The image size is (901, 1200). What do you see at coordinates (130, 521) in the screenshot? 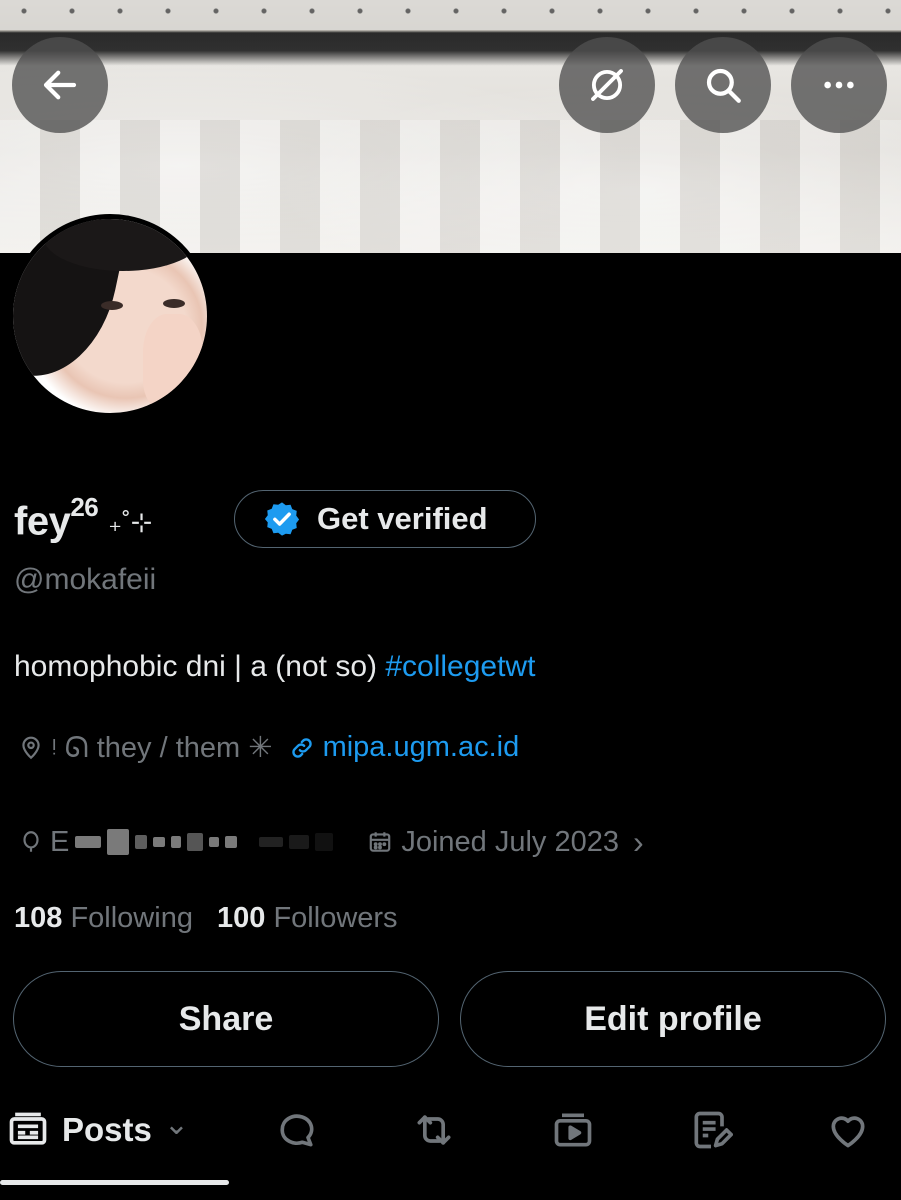
I see `display-name-decoration: ₊˚⊹` at bounding box center [130, 521].